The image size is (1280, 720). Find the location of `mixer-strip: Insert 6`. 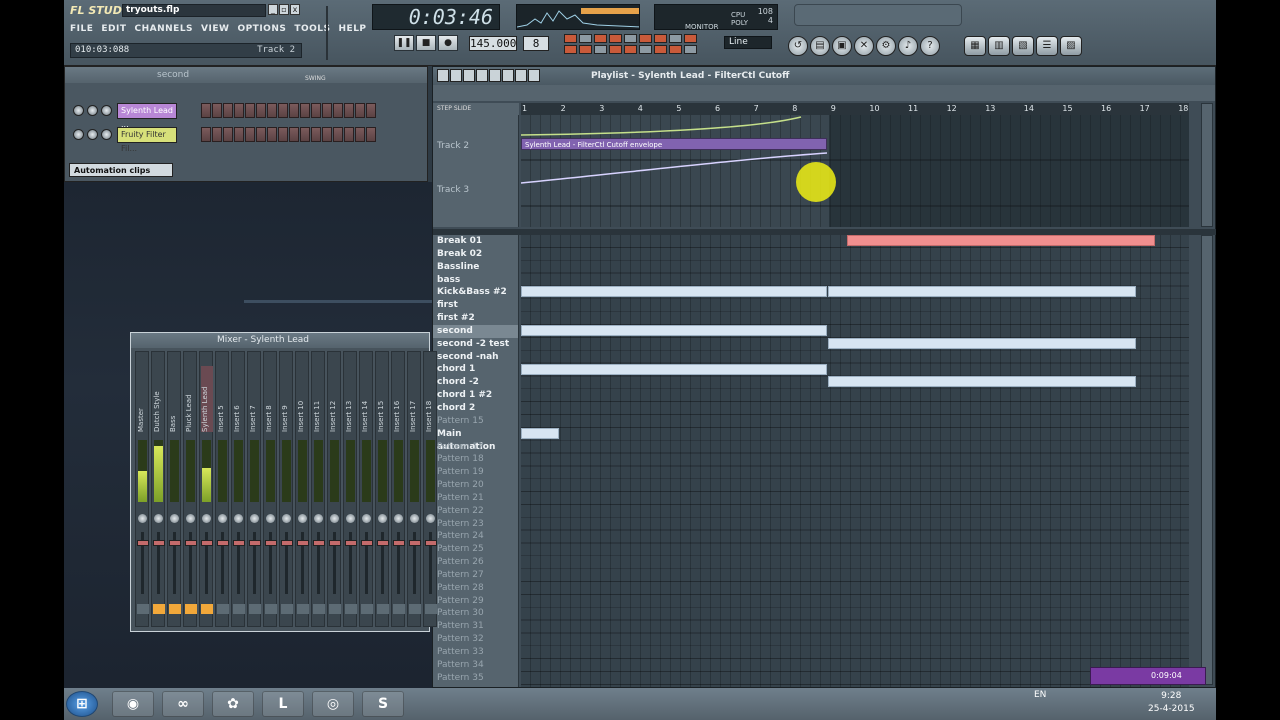

mixer-strip: Insert 6 is located at coordinates (238, 489).